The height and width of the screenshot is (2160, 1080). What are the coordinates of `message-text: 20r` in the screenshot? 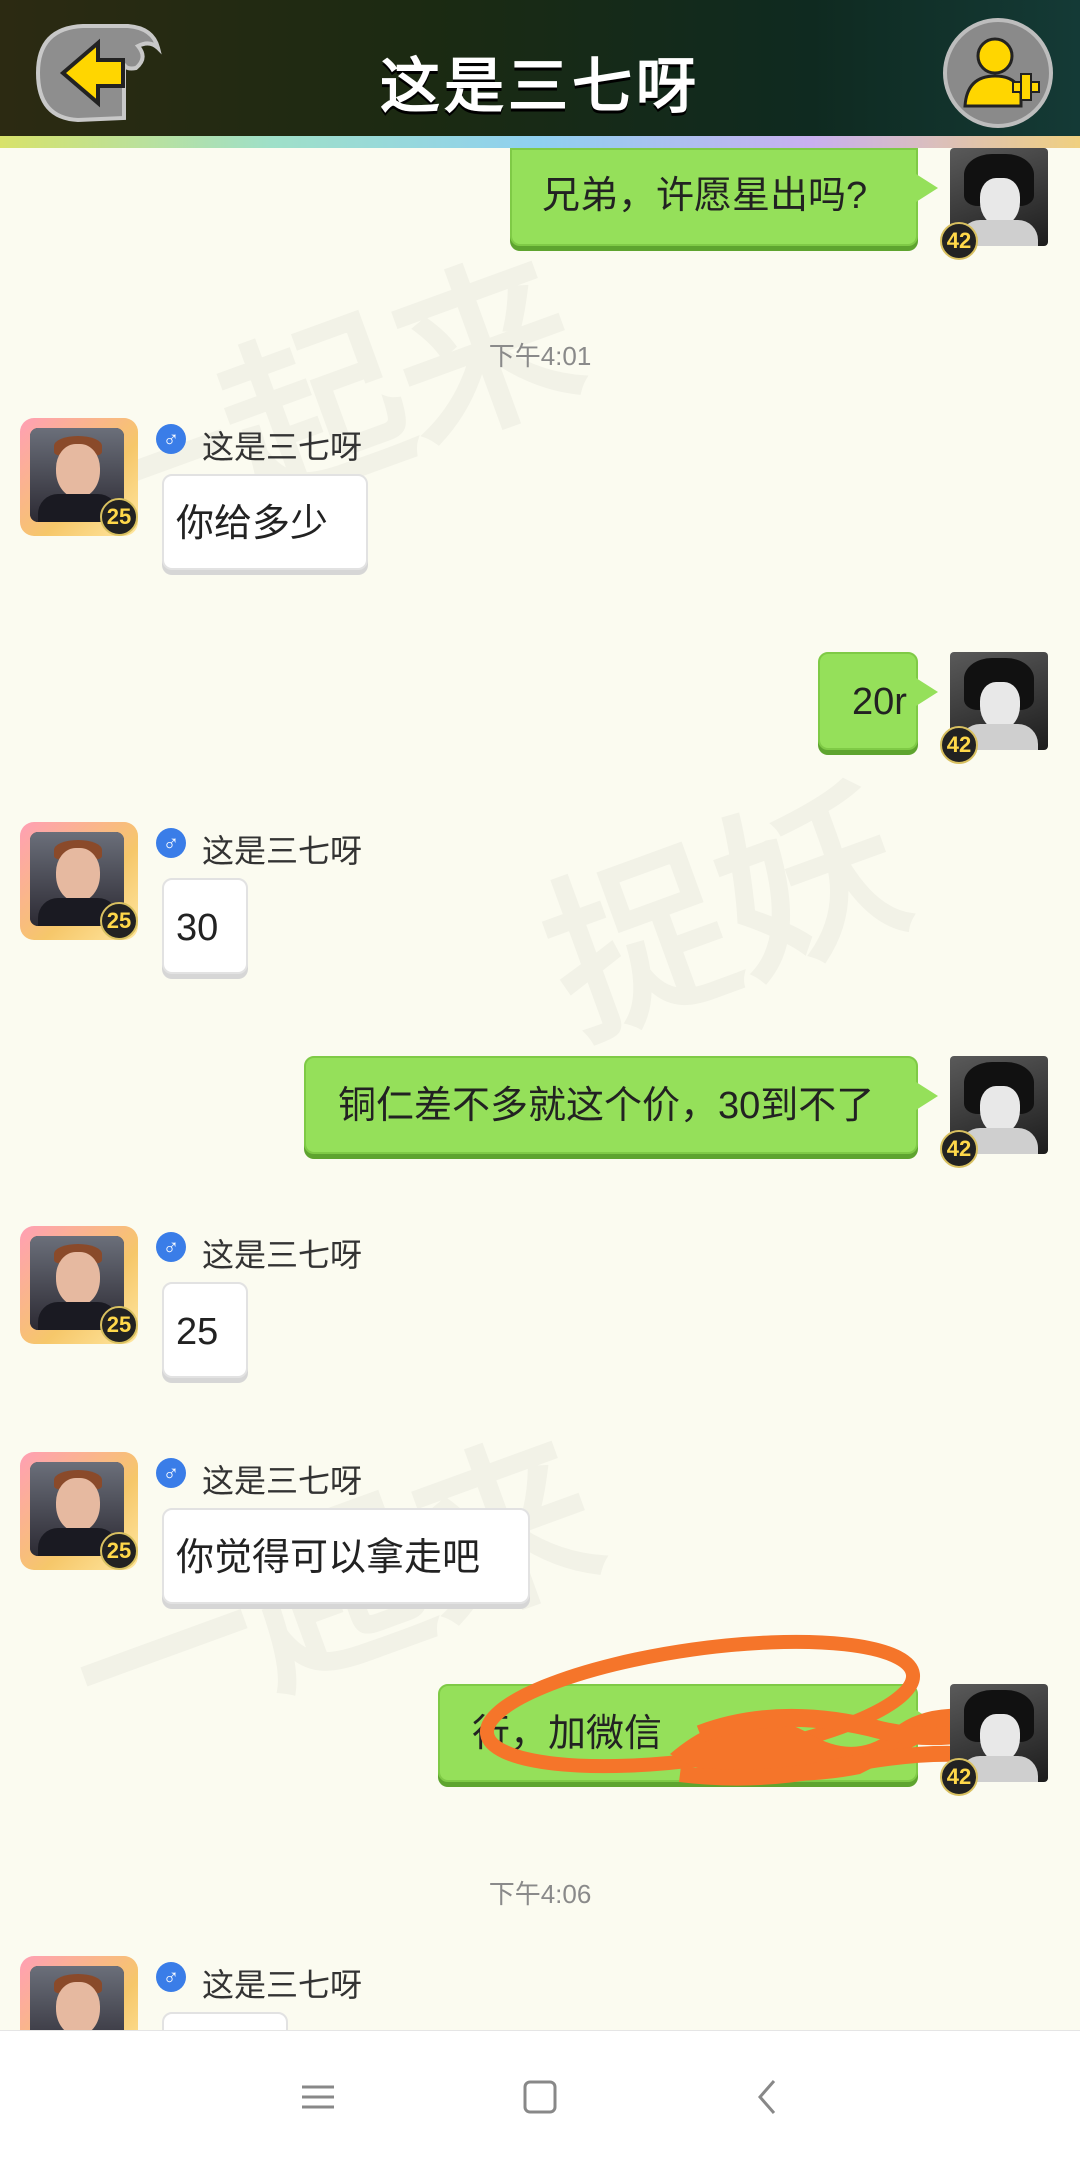 It's located at (879, 702).